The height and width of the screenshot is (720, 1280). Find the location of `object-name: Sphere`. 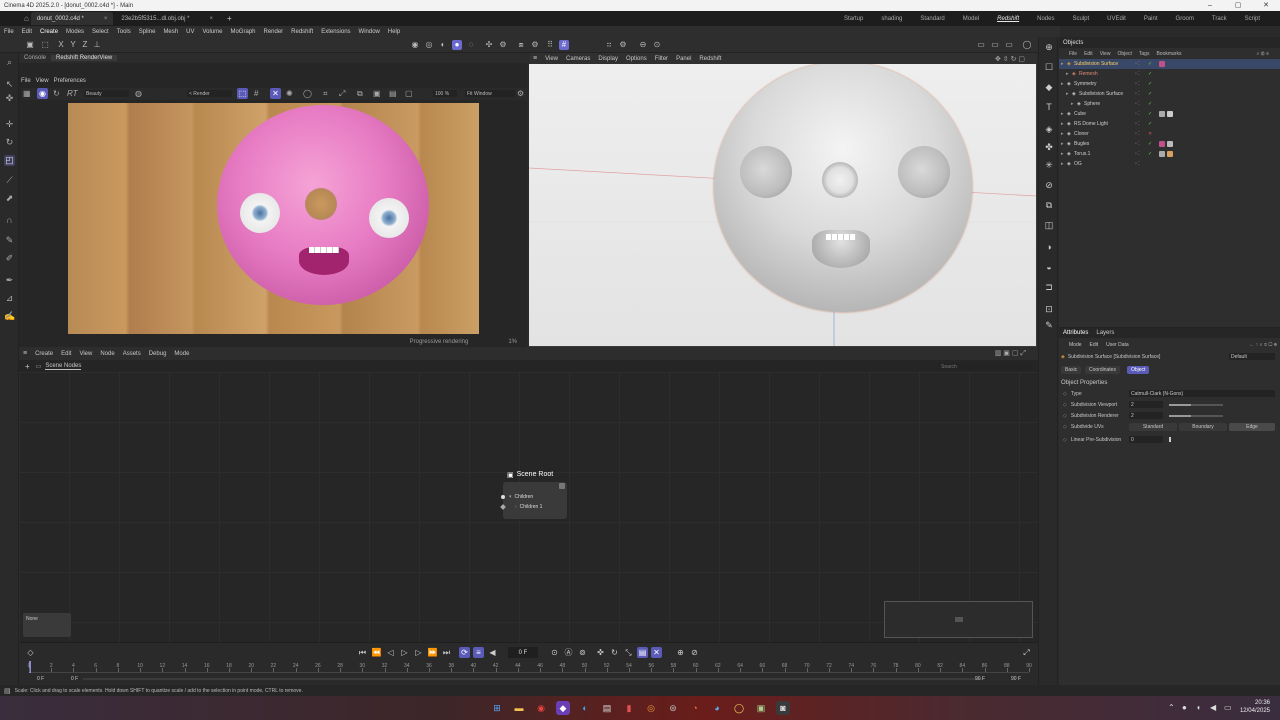

object-name: Sphere is located at coordinates (1092, 104).